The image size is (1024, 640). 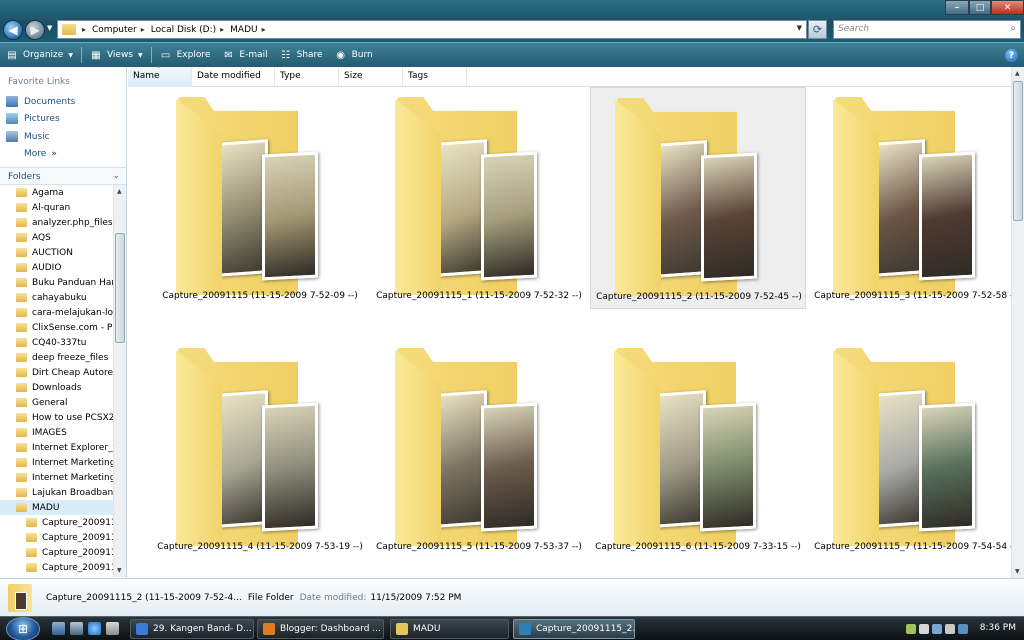 What do you see at coordinates (1007, 7) in the screenshot?
I see `close-button: ✕` at bounding box center [1007, 7].